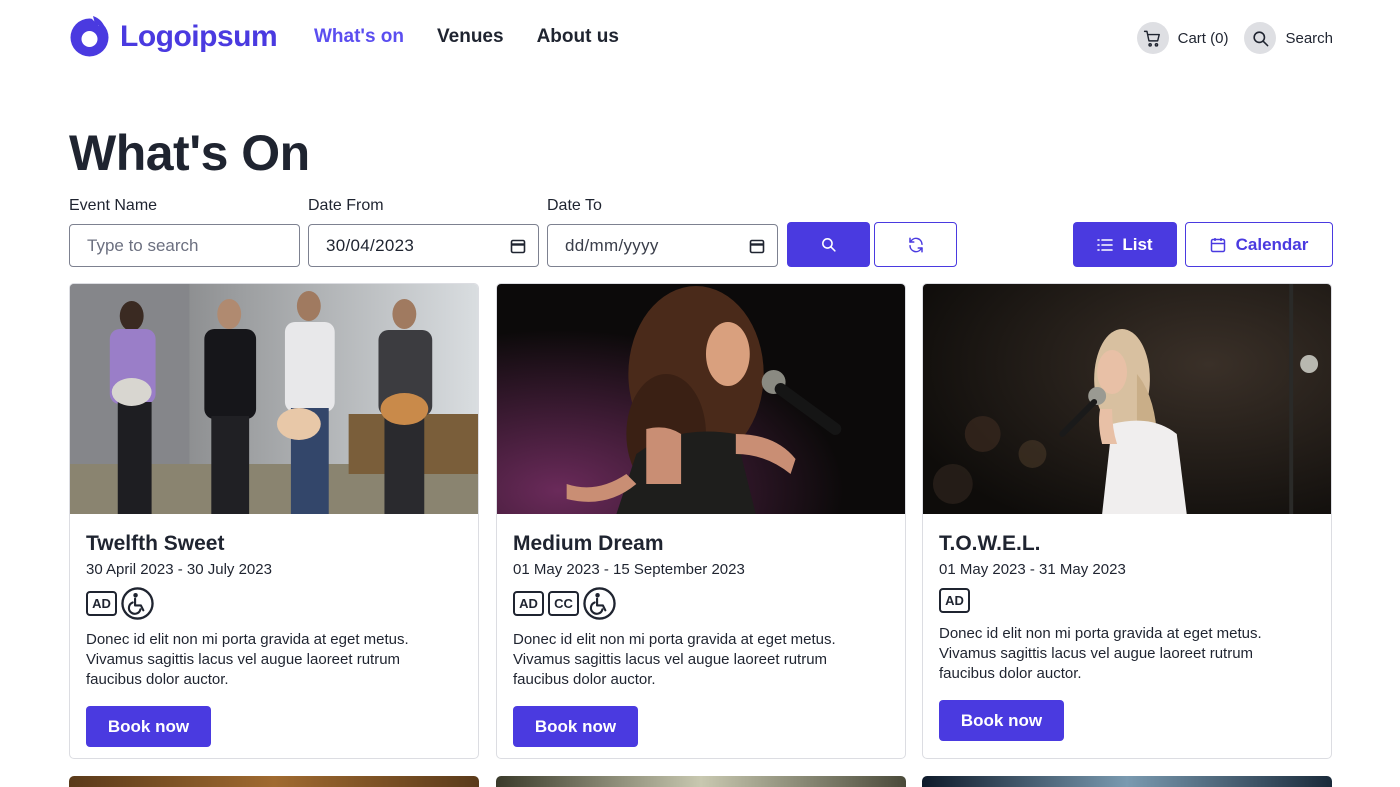  What do you see at coordinates (1217, 244) in the screenshot?
I see `calendar-icon` at bounding box center [1217, 244].